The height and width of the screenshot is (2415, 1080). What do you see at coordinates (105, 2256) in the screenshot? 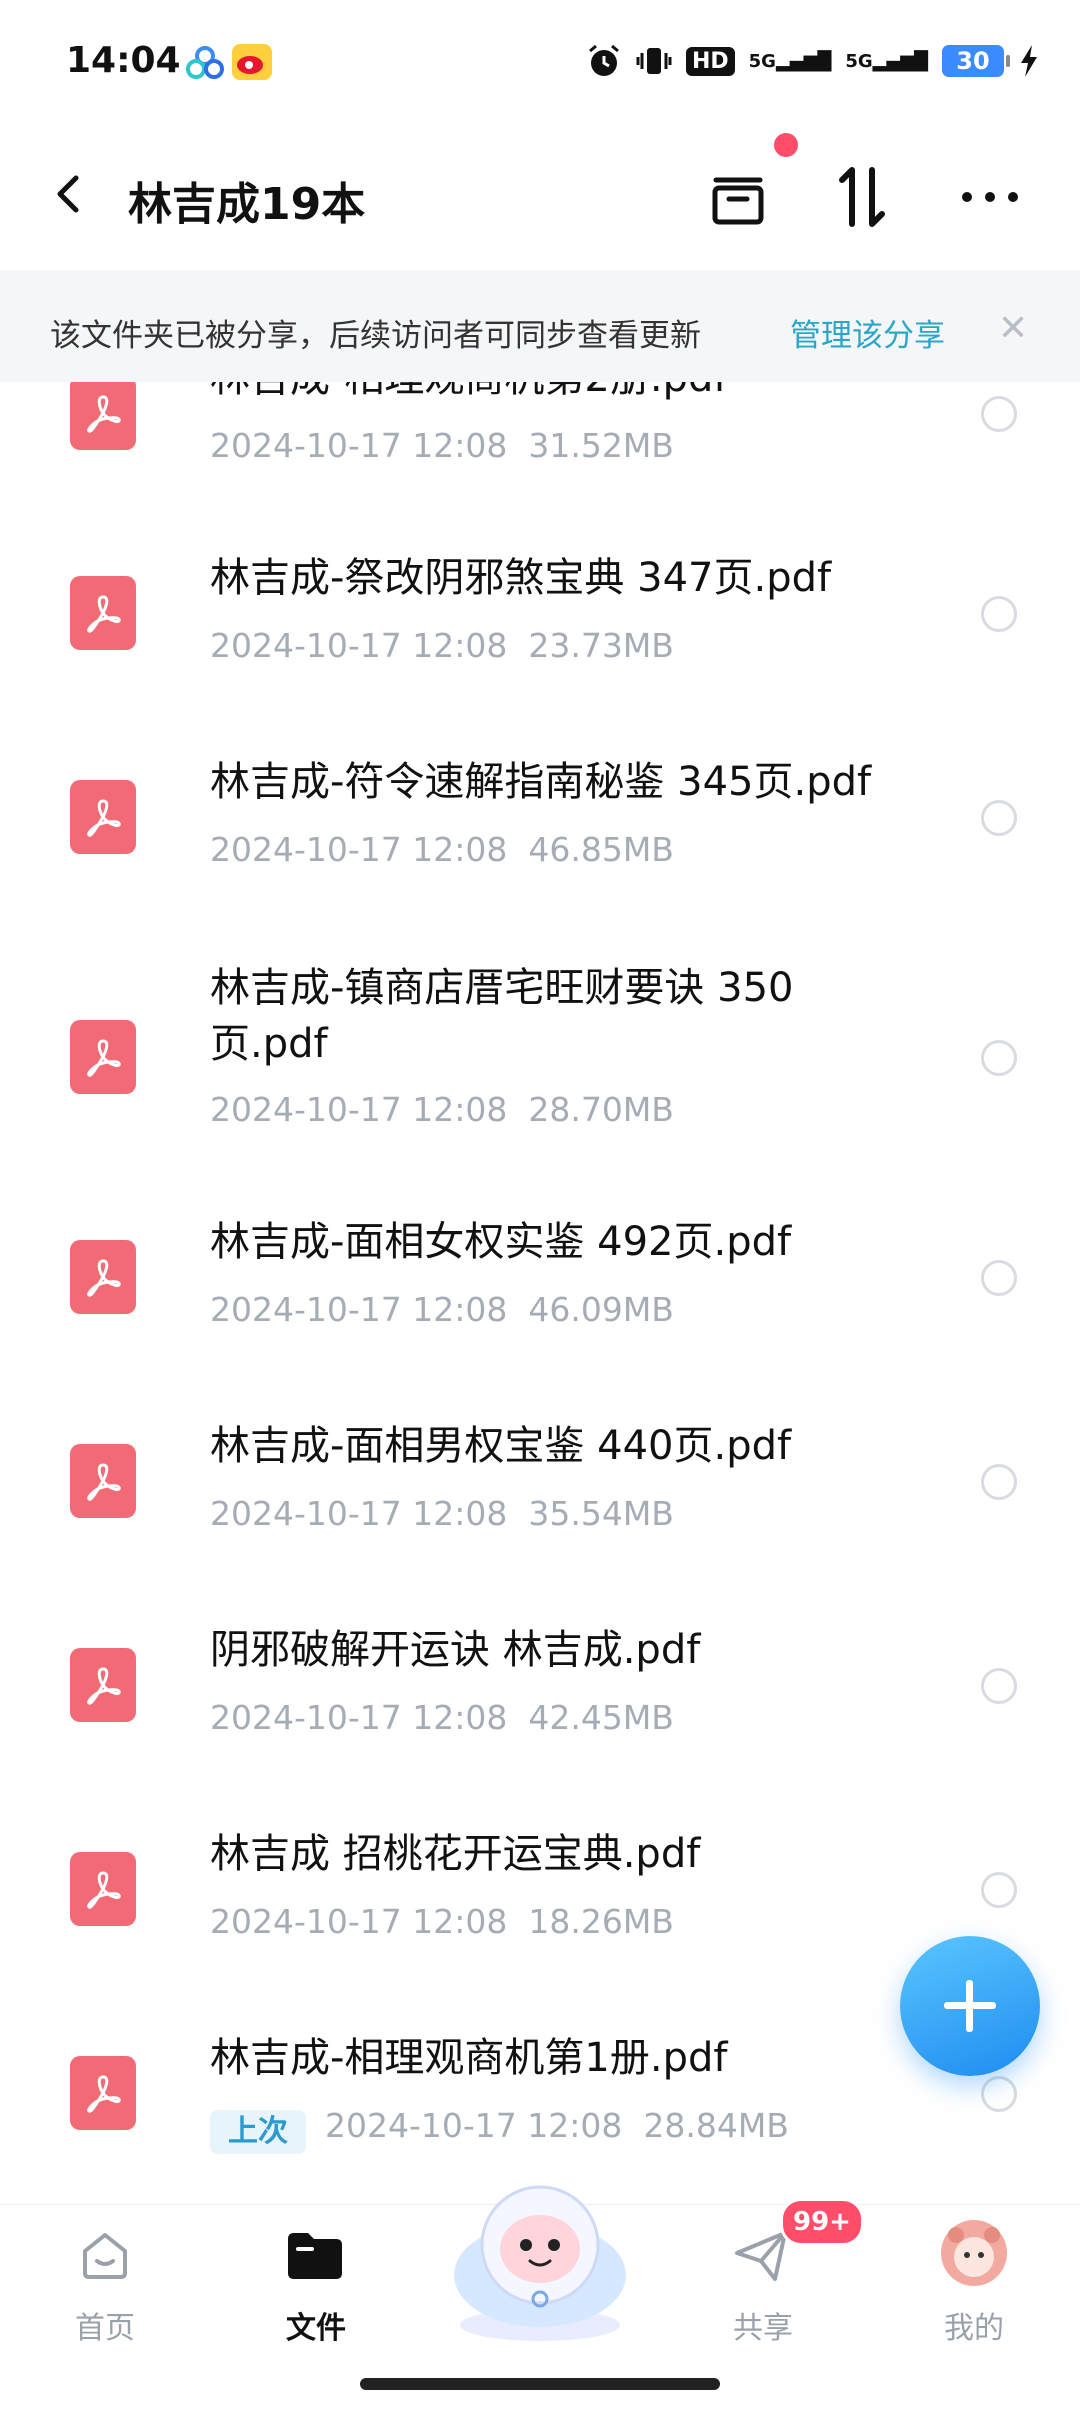
I see `home-icon` at bounding box center [105, 2256].